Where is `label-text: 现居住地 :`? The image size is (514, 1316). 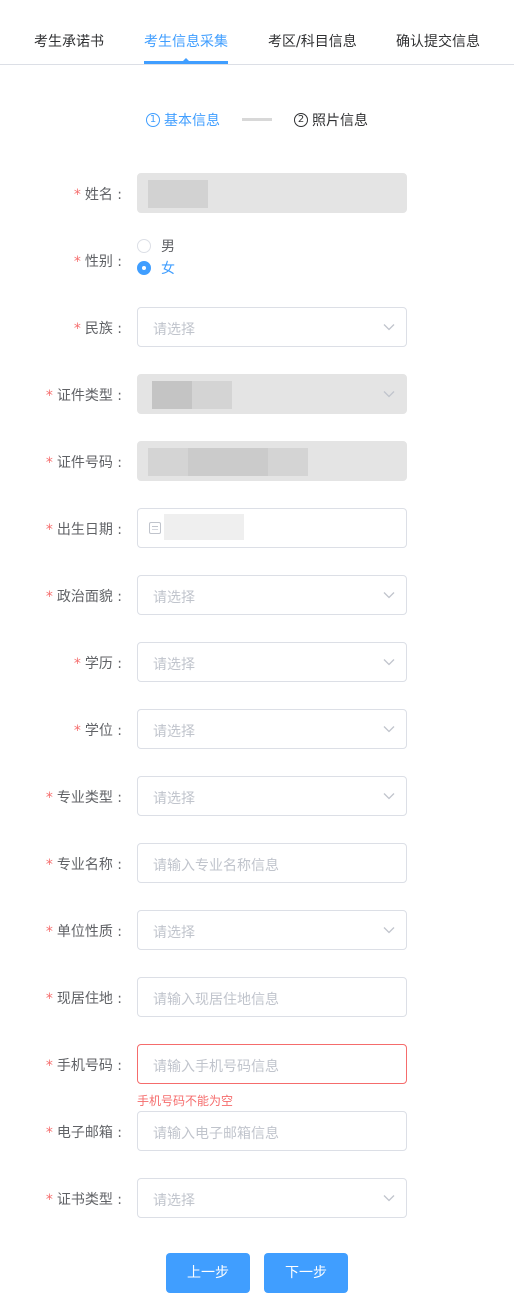 label-text: 现居住地 : is located at coordinates (89, 999).